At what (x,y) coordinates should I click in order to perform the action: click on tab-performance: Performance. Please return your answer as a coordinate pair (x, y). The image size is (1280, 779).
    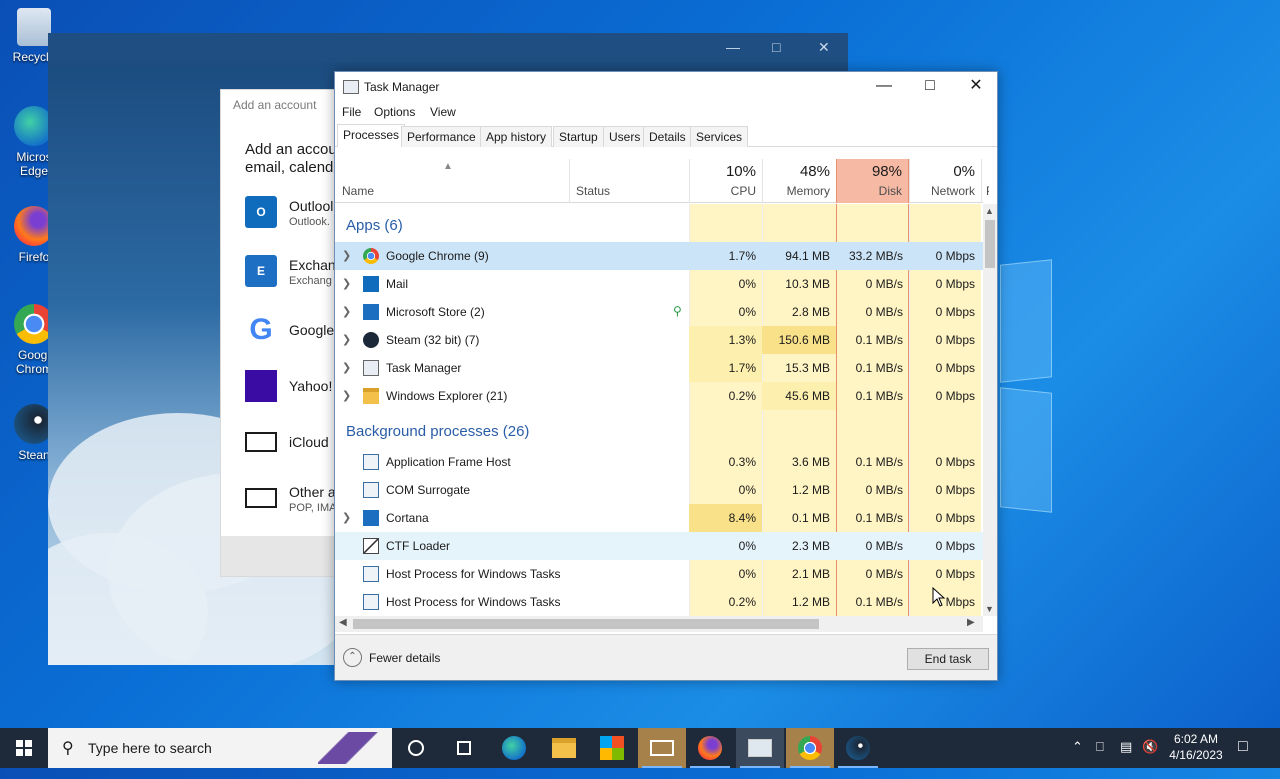
    Looking at the image, I should click on (441, 136).